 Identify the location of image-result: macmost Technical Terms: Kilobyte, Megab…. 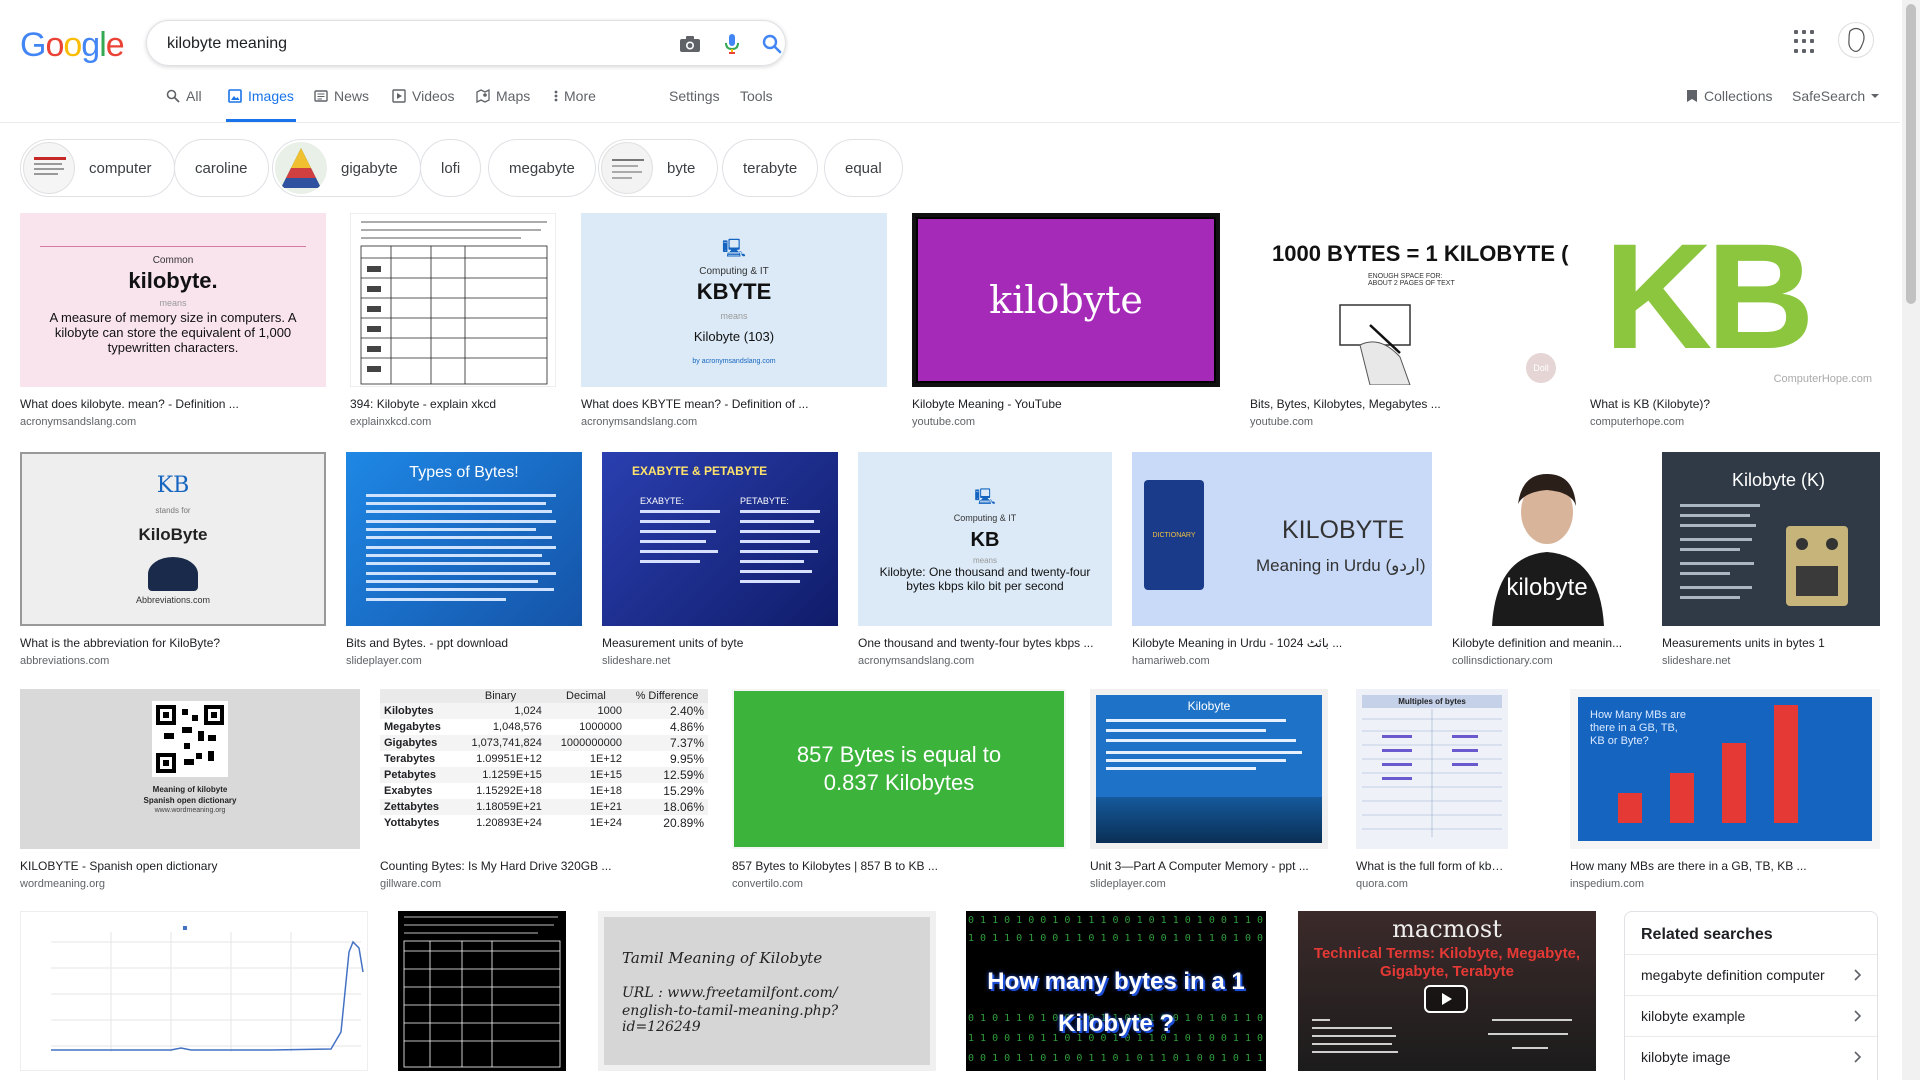
(1447, 991).